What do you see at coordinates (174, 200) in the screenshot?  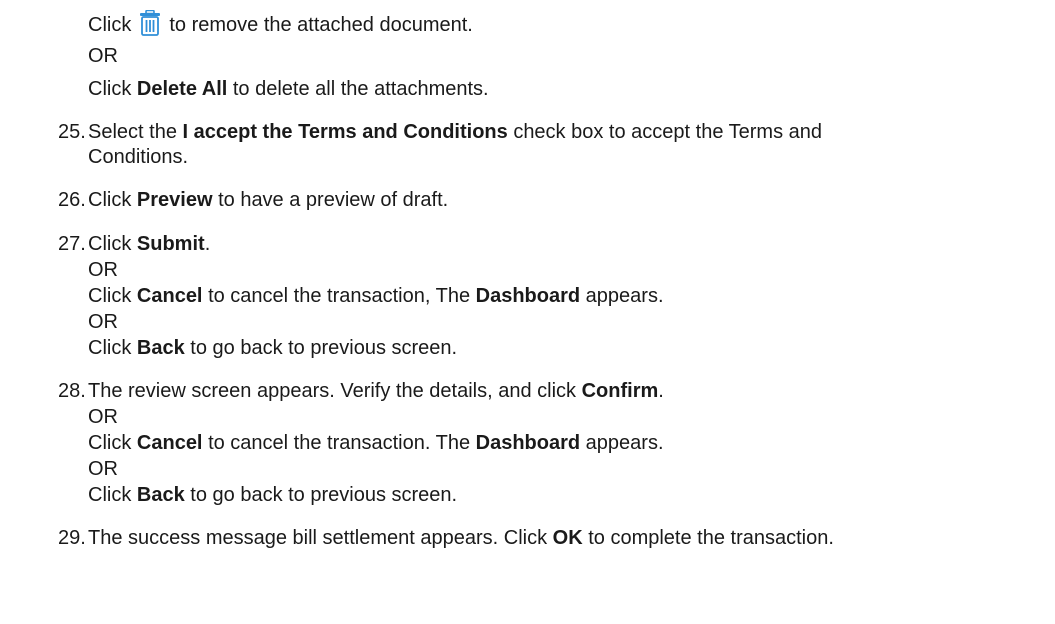 I see `preview-label: Preview` at bounding box center [174, 200].